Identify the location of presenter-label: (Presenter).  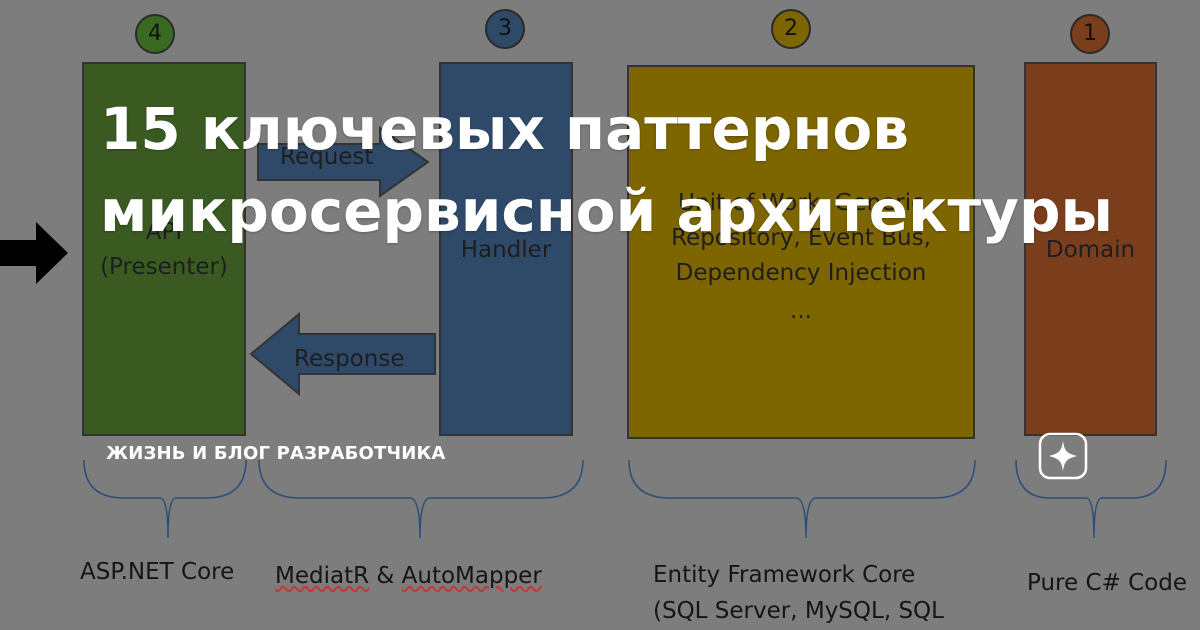
(164, 267).